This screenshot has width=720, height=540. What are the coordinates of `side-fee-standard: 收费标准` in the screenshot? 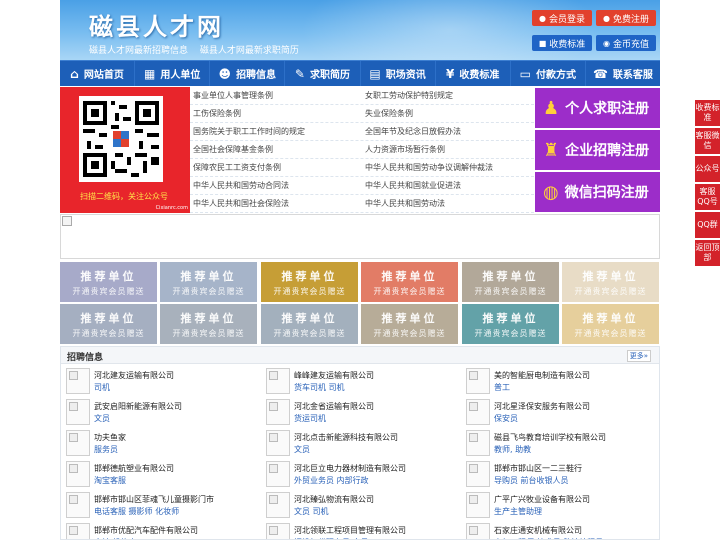 It's located at (707, 113).